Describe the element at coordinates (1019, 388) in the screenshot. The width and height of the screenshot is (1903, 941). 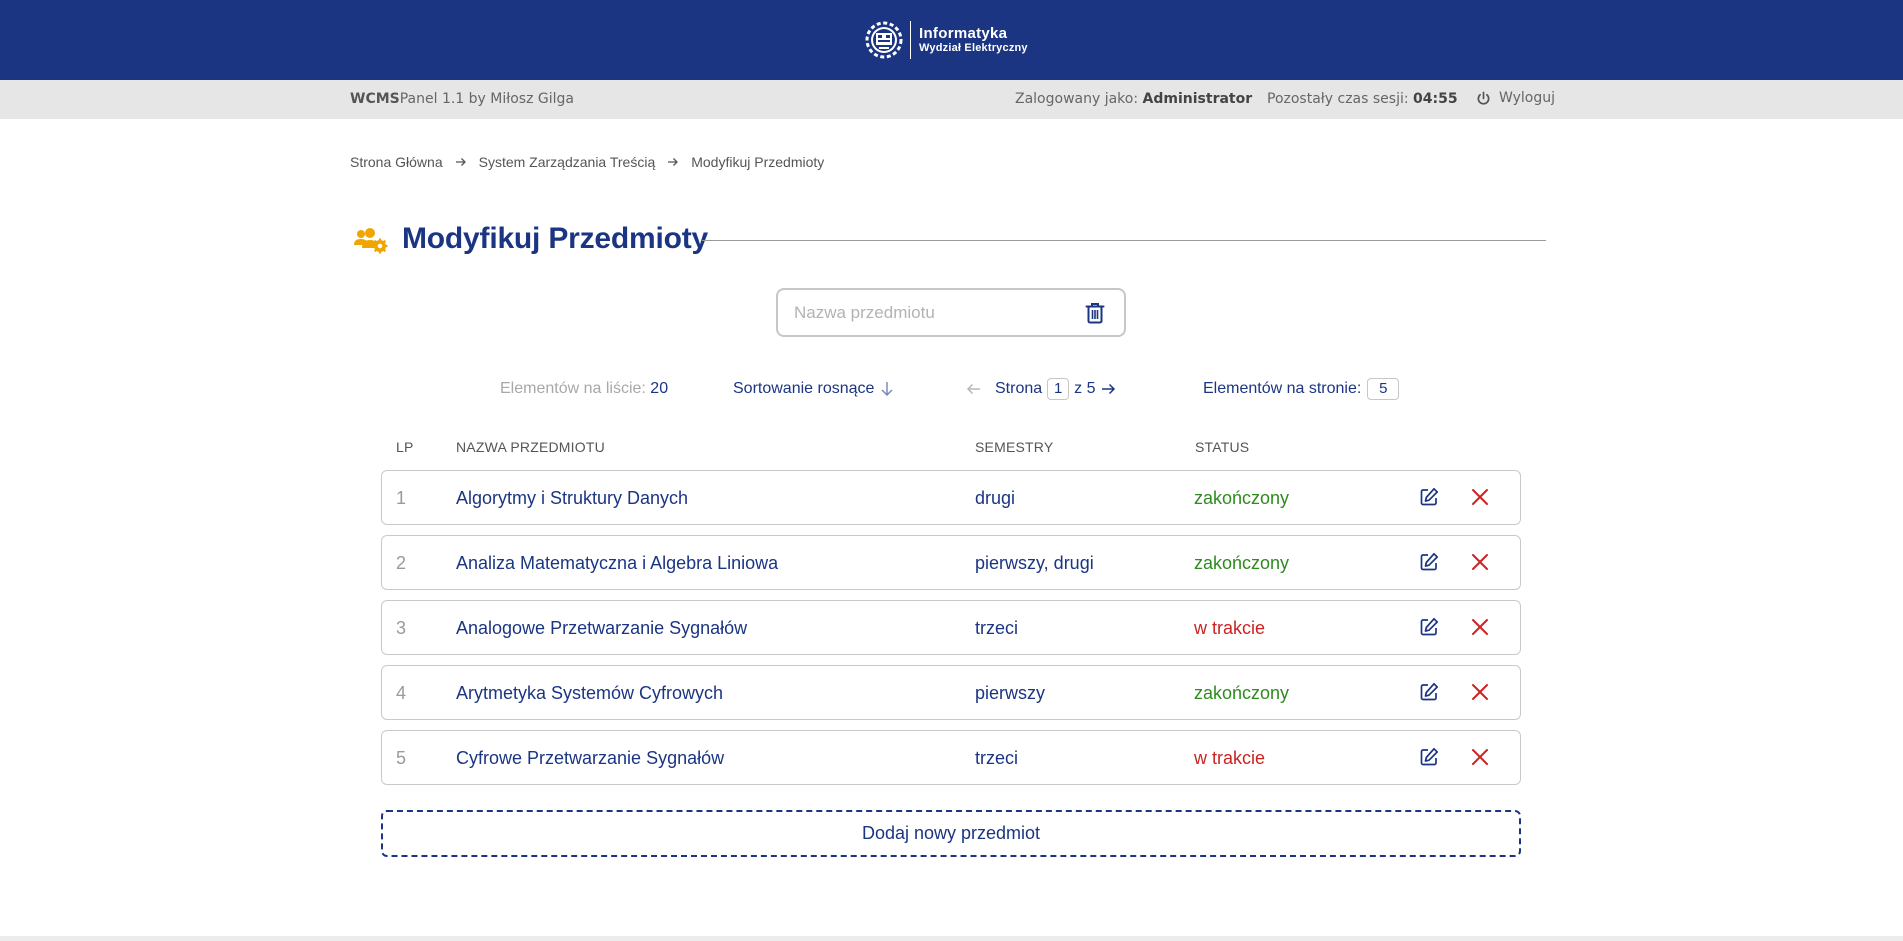
I see `page-label: Strona` at that location.